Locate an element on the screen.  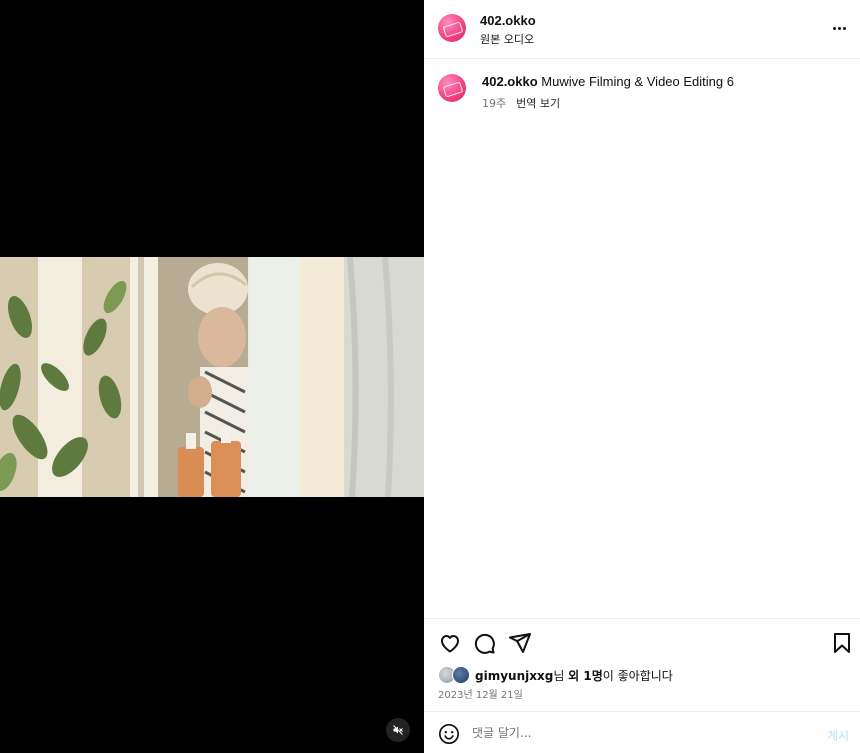
caption-avatar is located at coordinates (452, 88).